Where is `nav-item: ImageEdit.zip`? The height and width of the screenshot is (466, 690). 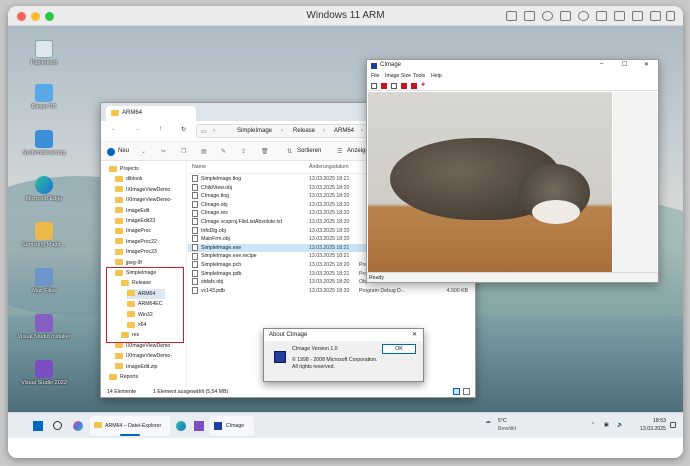
nav-item: ImageEdit.zip is located at coordinates (136, 367).